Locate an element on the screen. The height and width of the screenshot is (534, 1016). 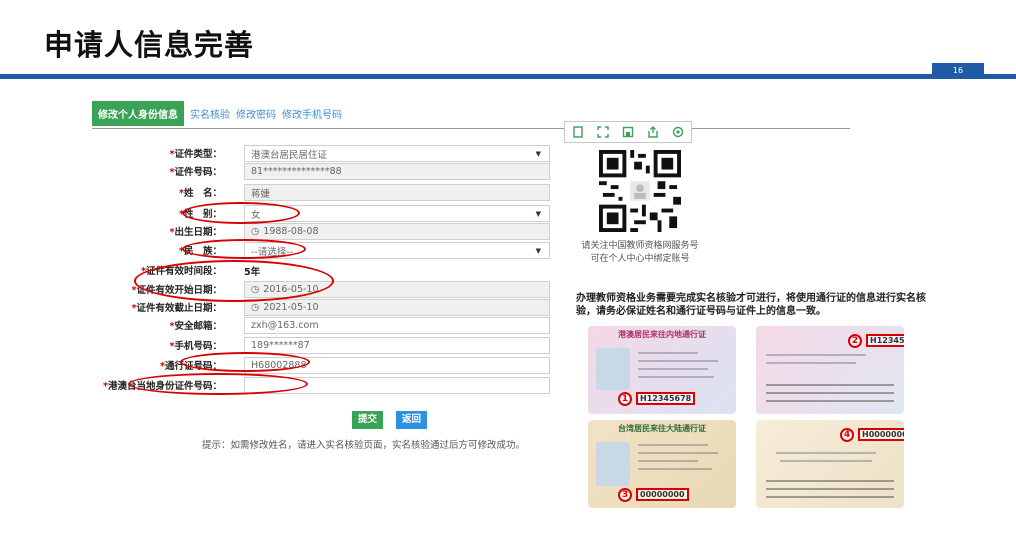
toolbar is located at coordinates (628, 132).